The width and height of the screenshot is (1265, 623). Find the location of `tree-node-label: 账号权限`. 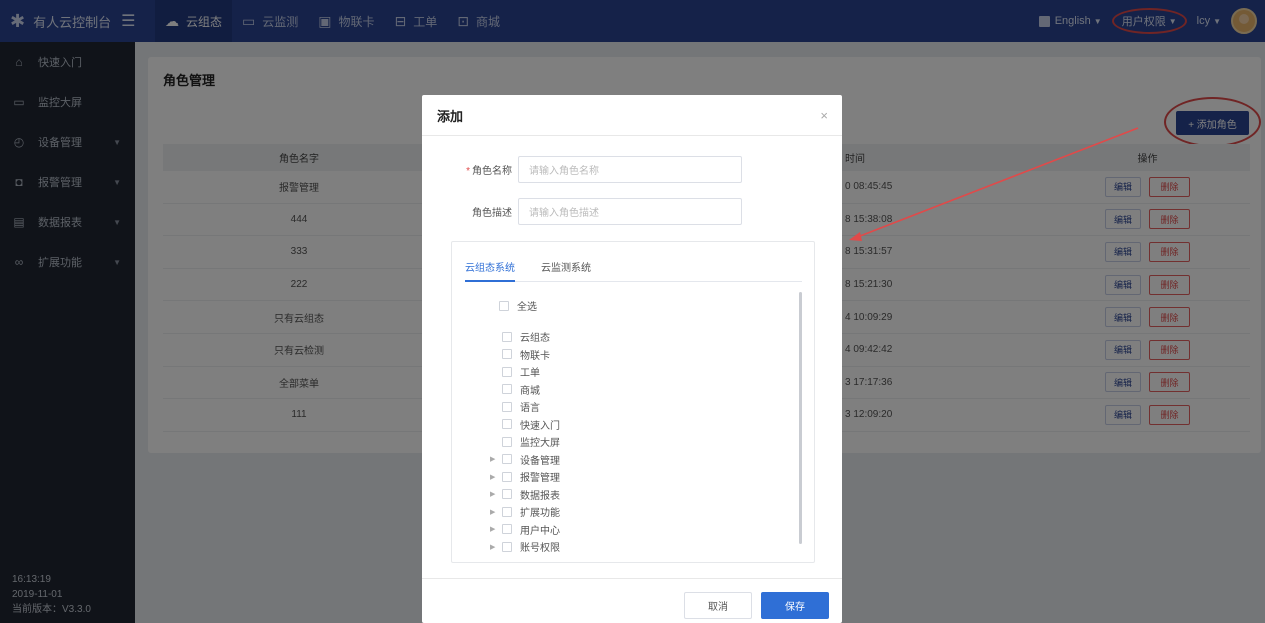

tree-node-label: 账号权限 is located at coordinates (540, 549).